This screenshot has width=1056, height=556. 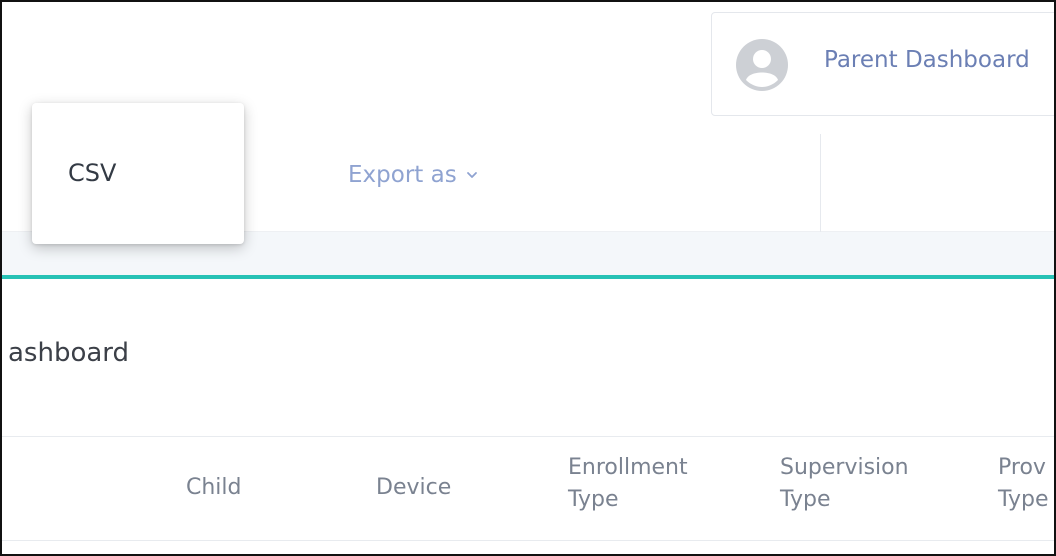 I want to click on column-header-child: Child, so click(x=214, y=488).